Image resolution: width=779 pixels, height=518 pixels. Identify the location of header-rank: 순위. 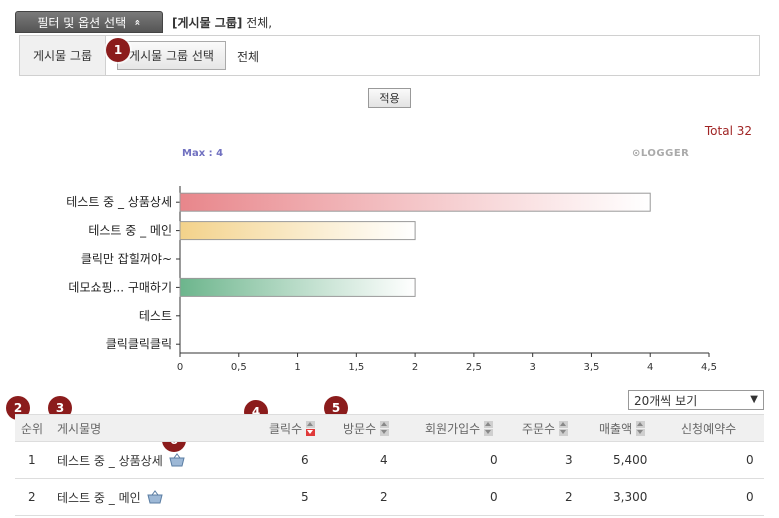
(32, 428).